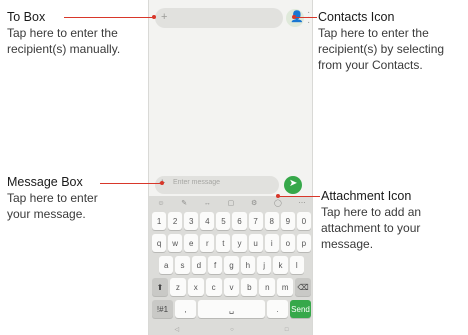  I want to click on backspace-icon: ⌫, so click(303, 287).